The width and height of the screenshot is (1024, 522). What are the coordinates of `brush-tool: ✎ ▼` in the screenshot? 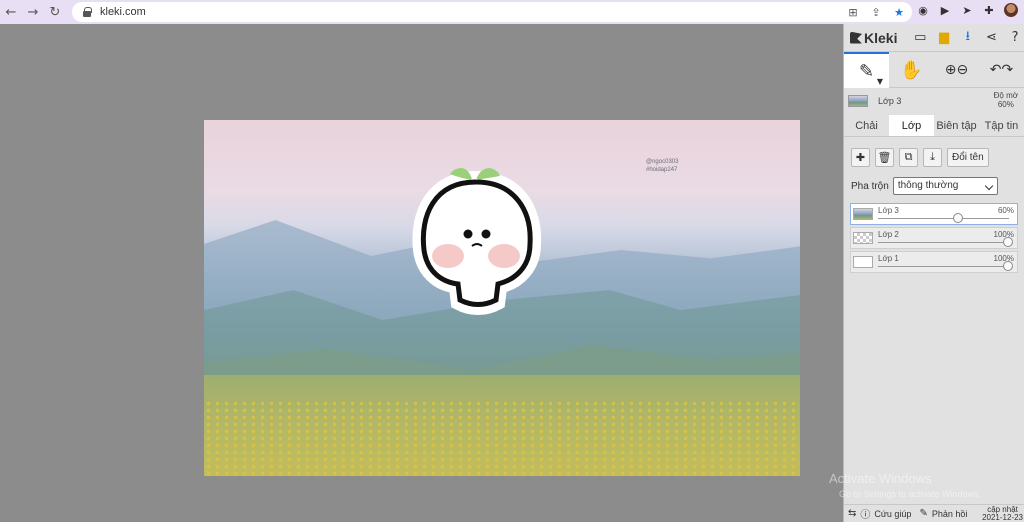 It's located at (866, 70).